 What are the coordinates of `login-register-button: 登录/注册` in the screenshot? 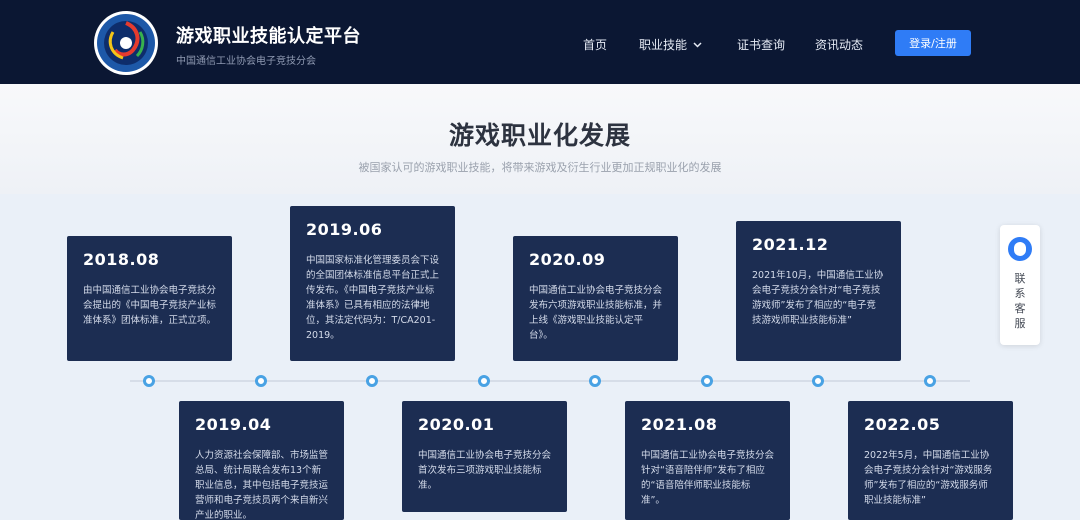 It's located at (933, 43).